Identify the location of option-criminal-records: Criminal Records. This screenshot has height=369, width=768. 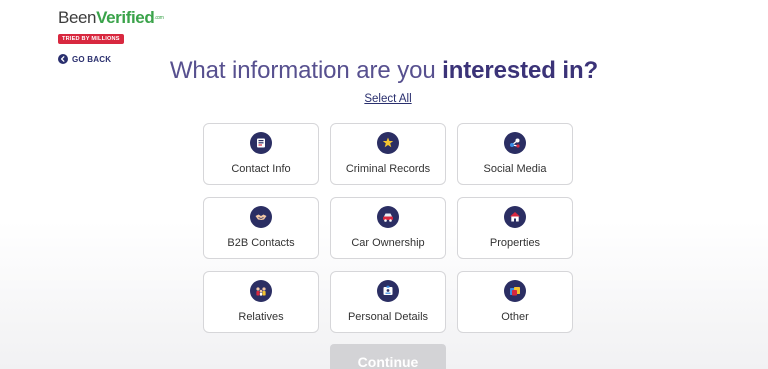
(388, 154).